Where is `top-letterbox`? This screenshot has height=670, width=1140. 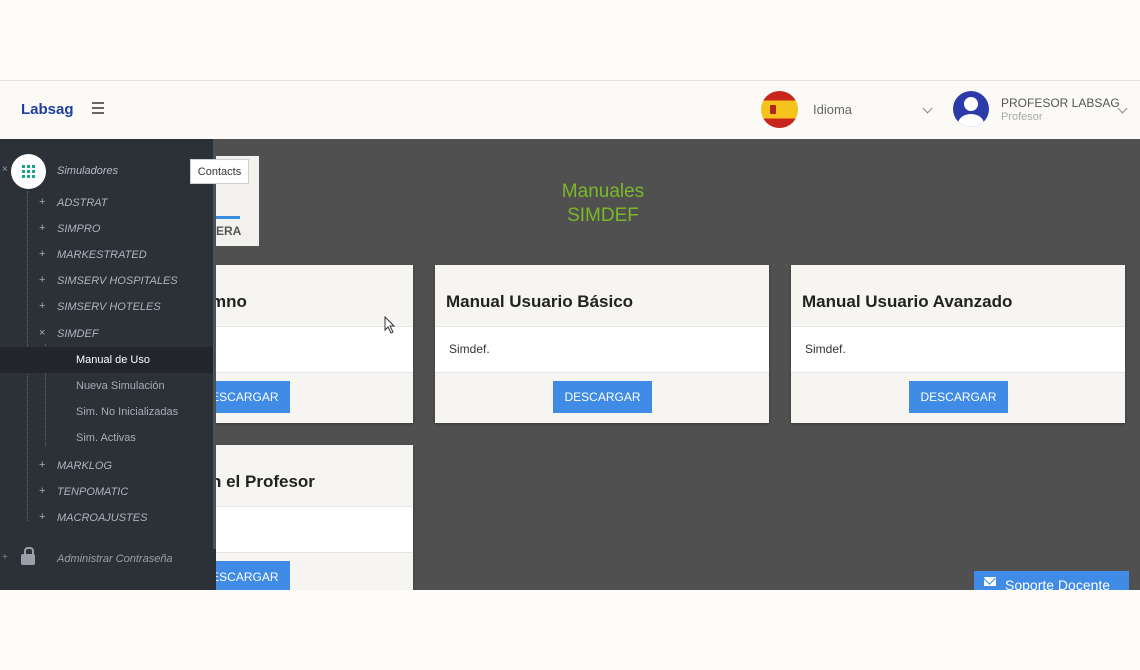 top-letterbox is located at coordinates (570, 40).